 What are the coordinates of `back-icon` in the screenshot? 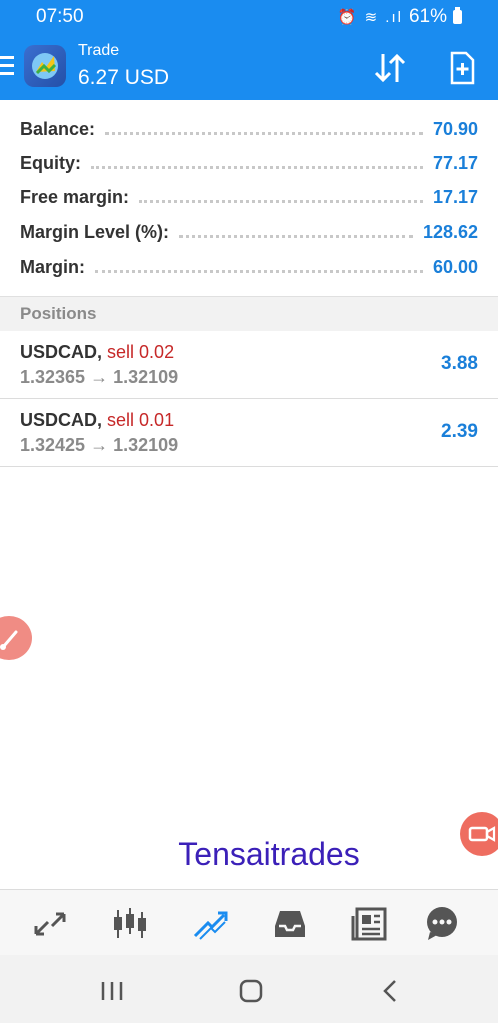 It's located at (390, 991).